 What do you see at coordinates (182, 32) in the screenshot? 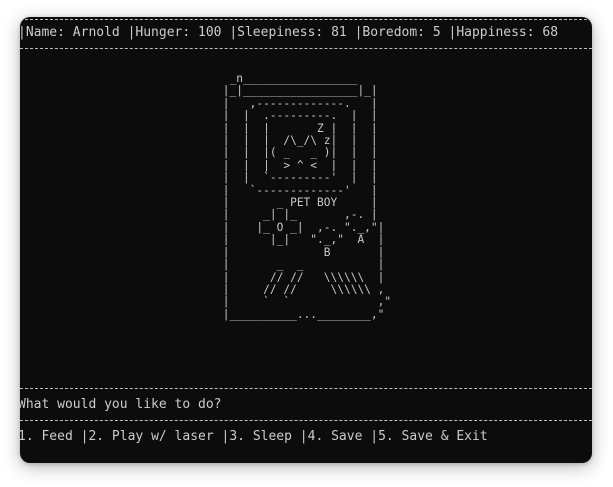
I see `status-hunger: Hunger: 100` at bounding box center [182, 32].